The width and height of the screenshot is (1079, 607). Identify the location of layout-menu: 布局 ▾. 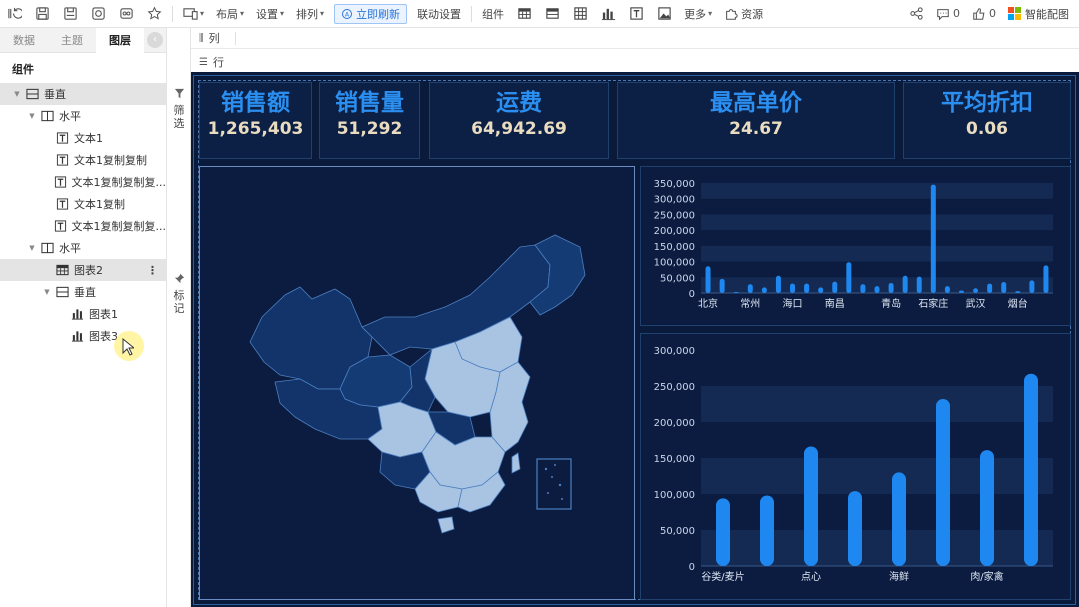
(230, 14).